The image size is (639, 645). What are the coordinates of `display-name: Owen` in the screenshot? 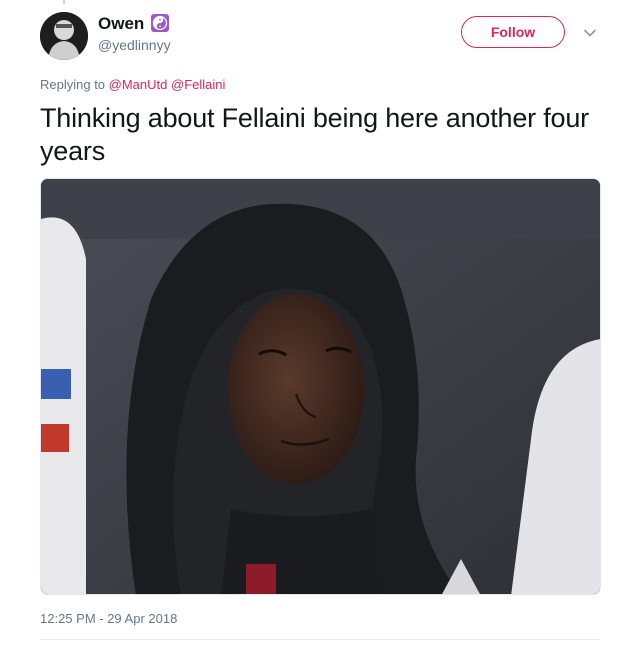 It's located at (121, 24).